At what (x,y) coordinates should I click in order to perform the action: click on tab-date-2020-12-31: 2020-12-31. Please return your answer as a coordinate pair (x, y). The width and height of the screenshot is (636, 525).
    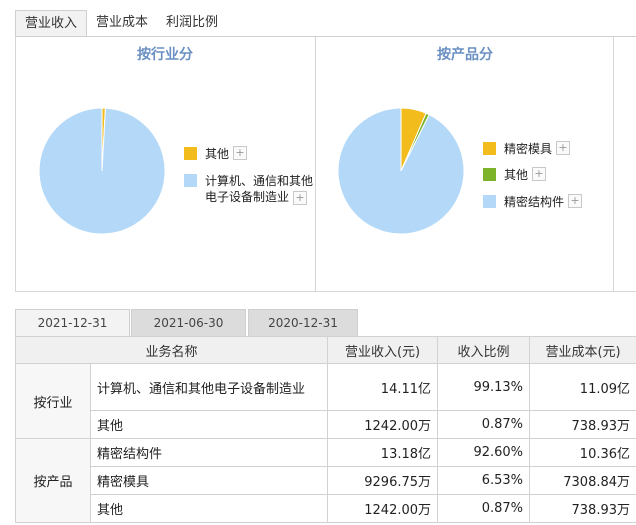
    Looking at the image, I should click on (303, 322).